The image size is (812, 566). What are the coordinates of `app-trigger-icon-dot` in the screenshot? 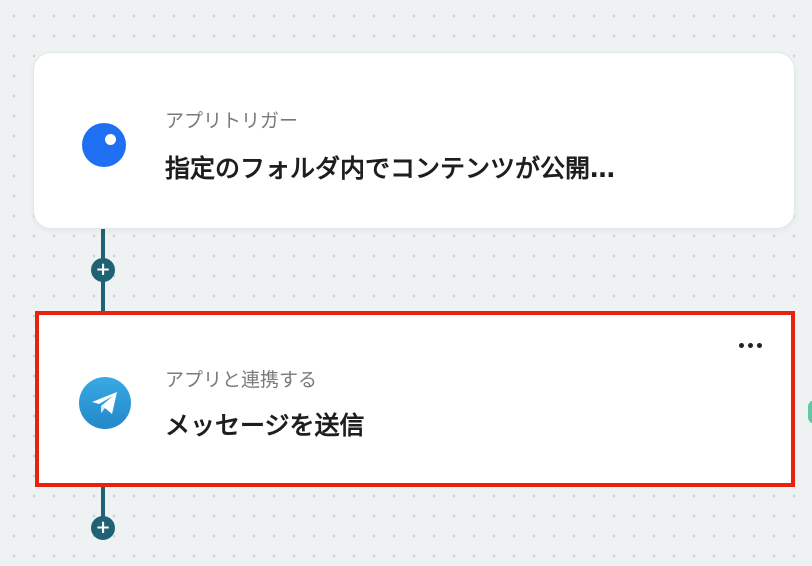 It's located at (110, 139).